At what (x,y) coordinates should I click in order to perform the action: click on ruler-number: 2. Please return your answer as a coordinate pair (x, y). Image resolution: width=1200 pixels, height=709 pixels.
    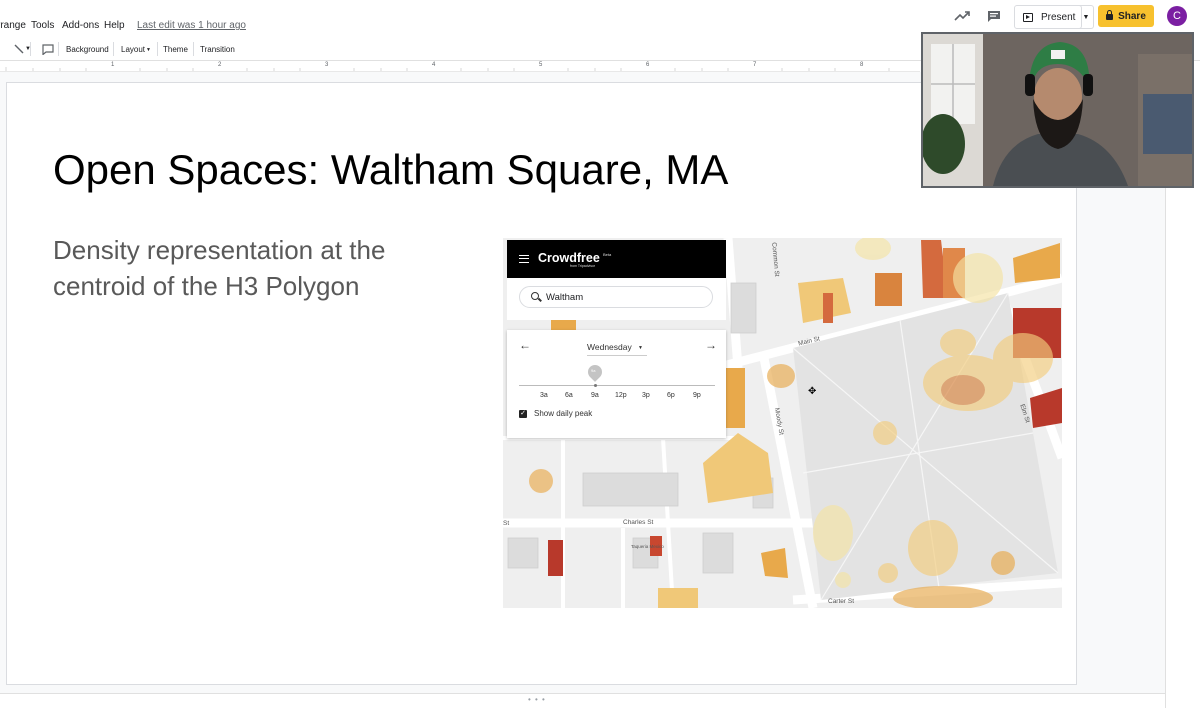
    Looking at the image, I should click on (220, 65).